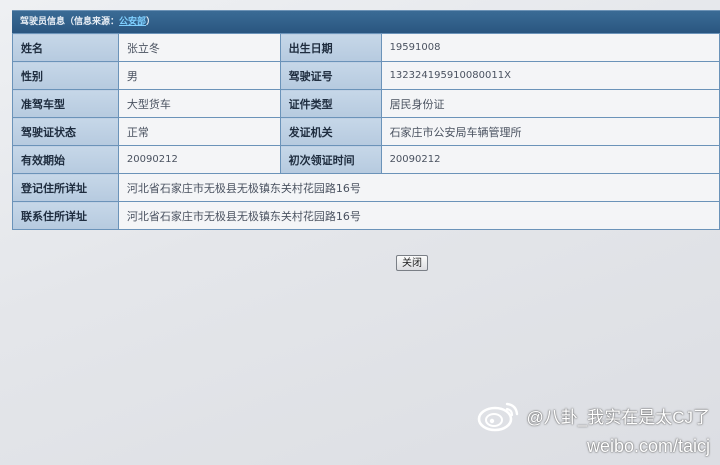 This screenshot has height=465, width=720. I want to click on watermark-url: weibo.com/taicj, so click(648, 446).